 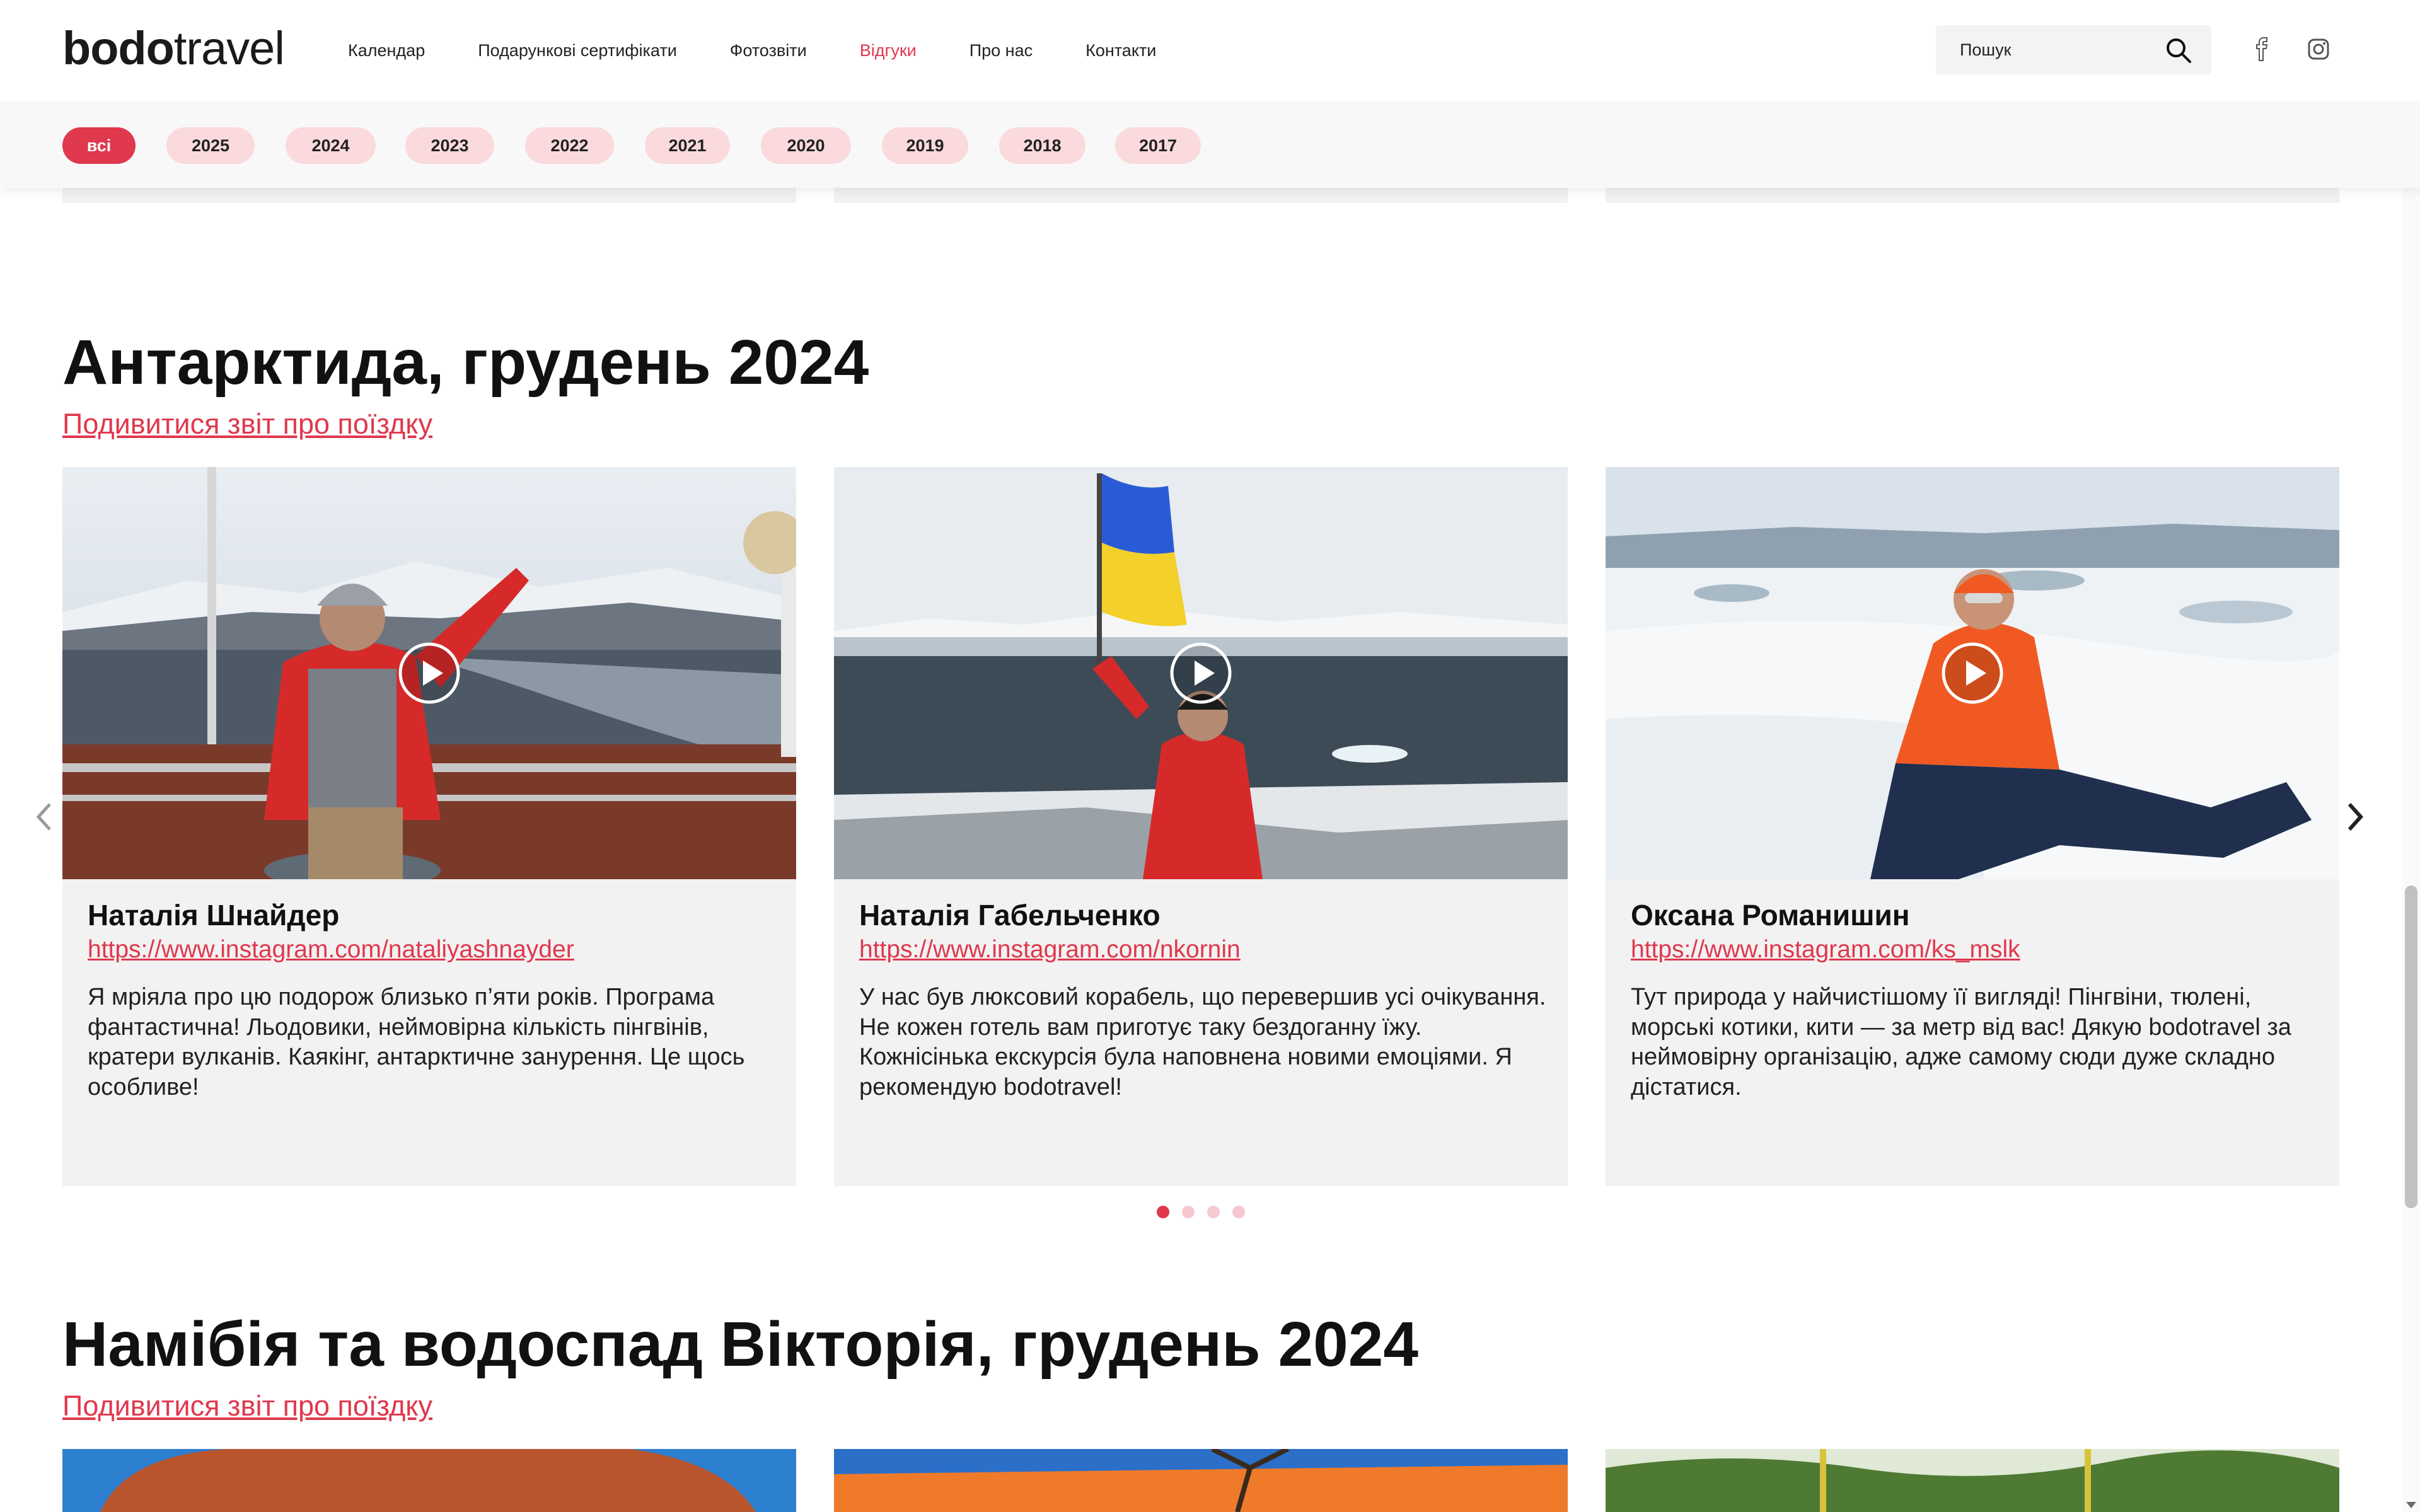 What do you see at coordinates (331, 145) in the screenshot?
I see `filter-2024: 2024` at bounding box center [331, 145].